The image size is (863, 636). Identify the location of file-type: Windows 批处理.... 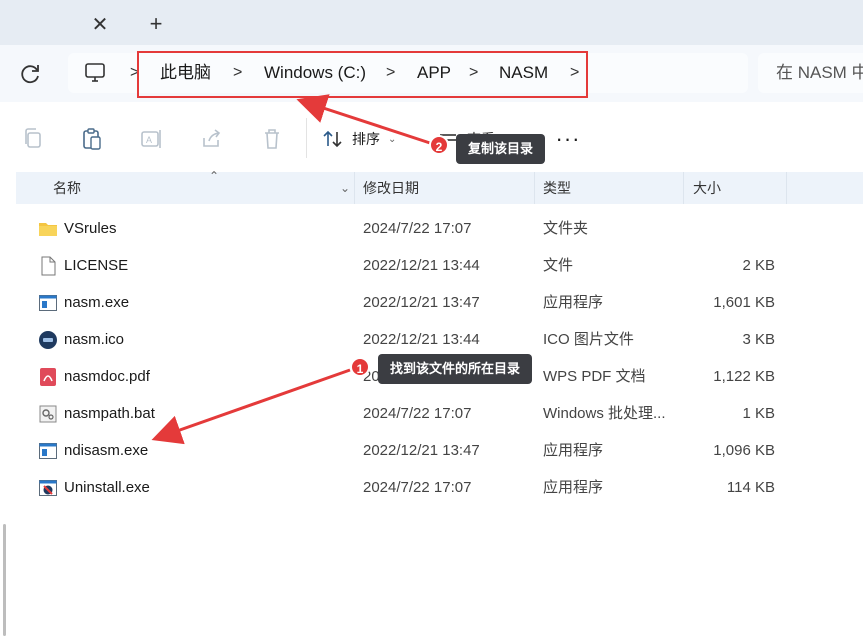
(604, 413).